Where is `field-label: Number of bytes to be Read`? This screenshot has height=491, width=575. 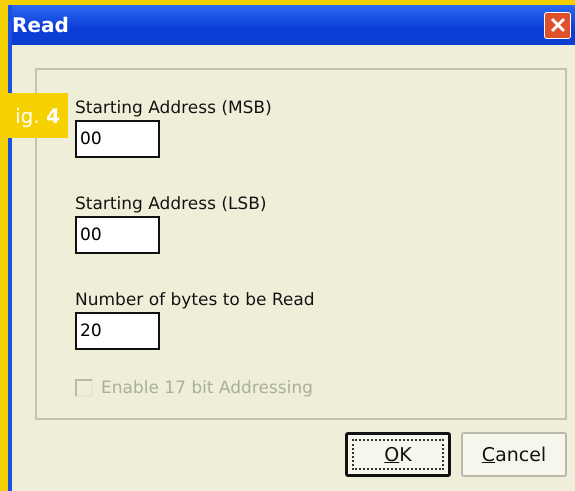 field-label: Number of bytes to be Read is located at coordinates (195, 300).